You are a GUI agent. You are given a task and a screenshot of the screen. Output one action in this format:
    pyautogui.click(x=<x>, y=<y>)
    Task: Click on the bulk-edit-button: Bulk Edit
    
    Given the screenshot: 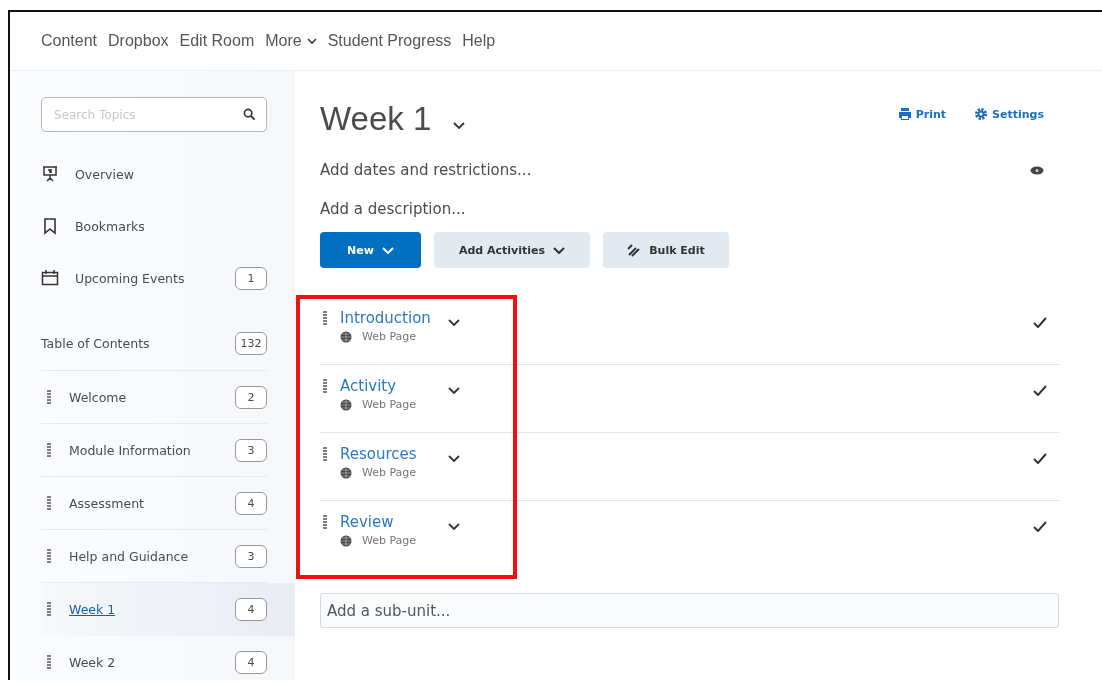 What is the action you would take?
    pyautogui.click(x=666, y=250)
    